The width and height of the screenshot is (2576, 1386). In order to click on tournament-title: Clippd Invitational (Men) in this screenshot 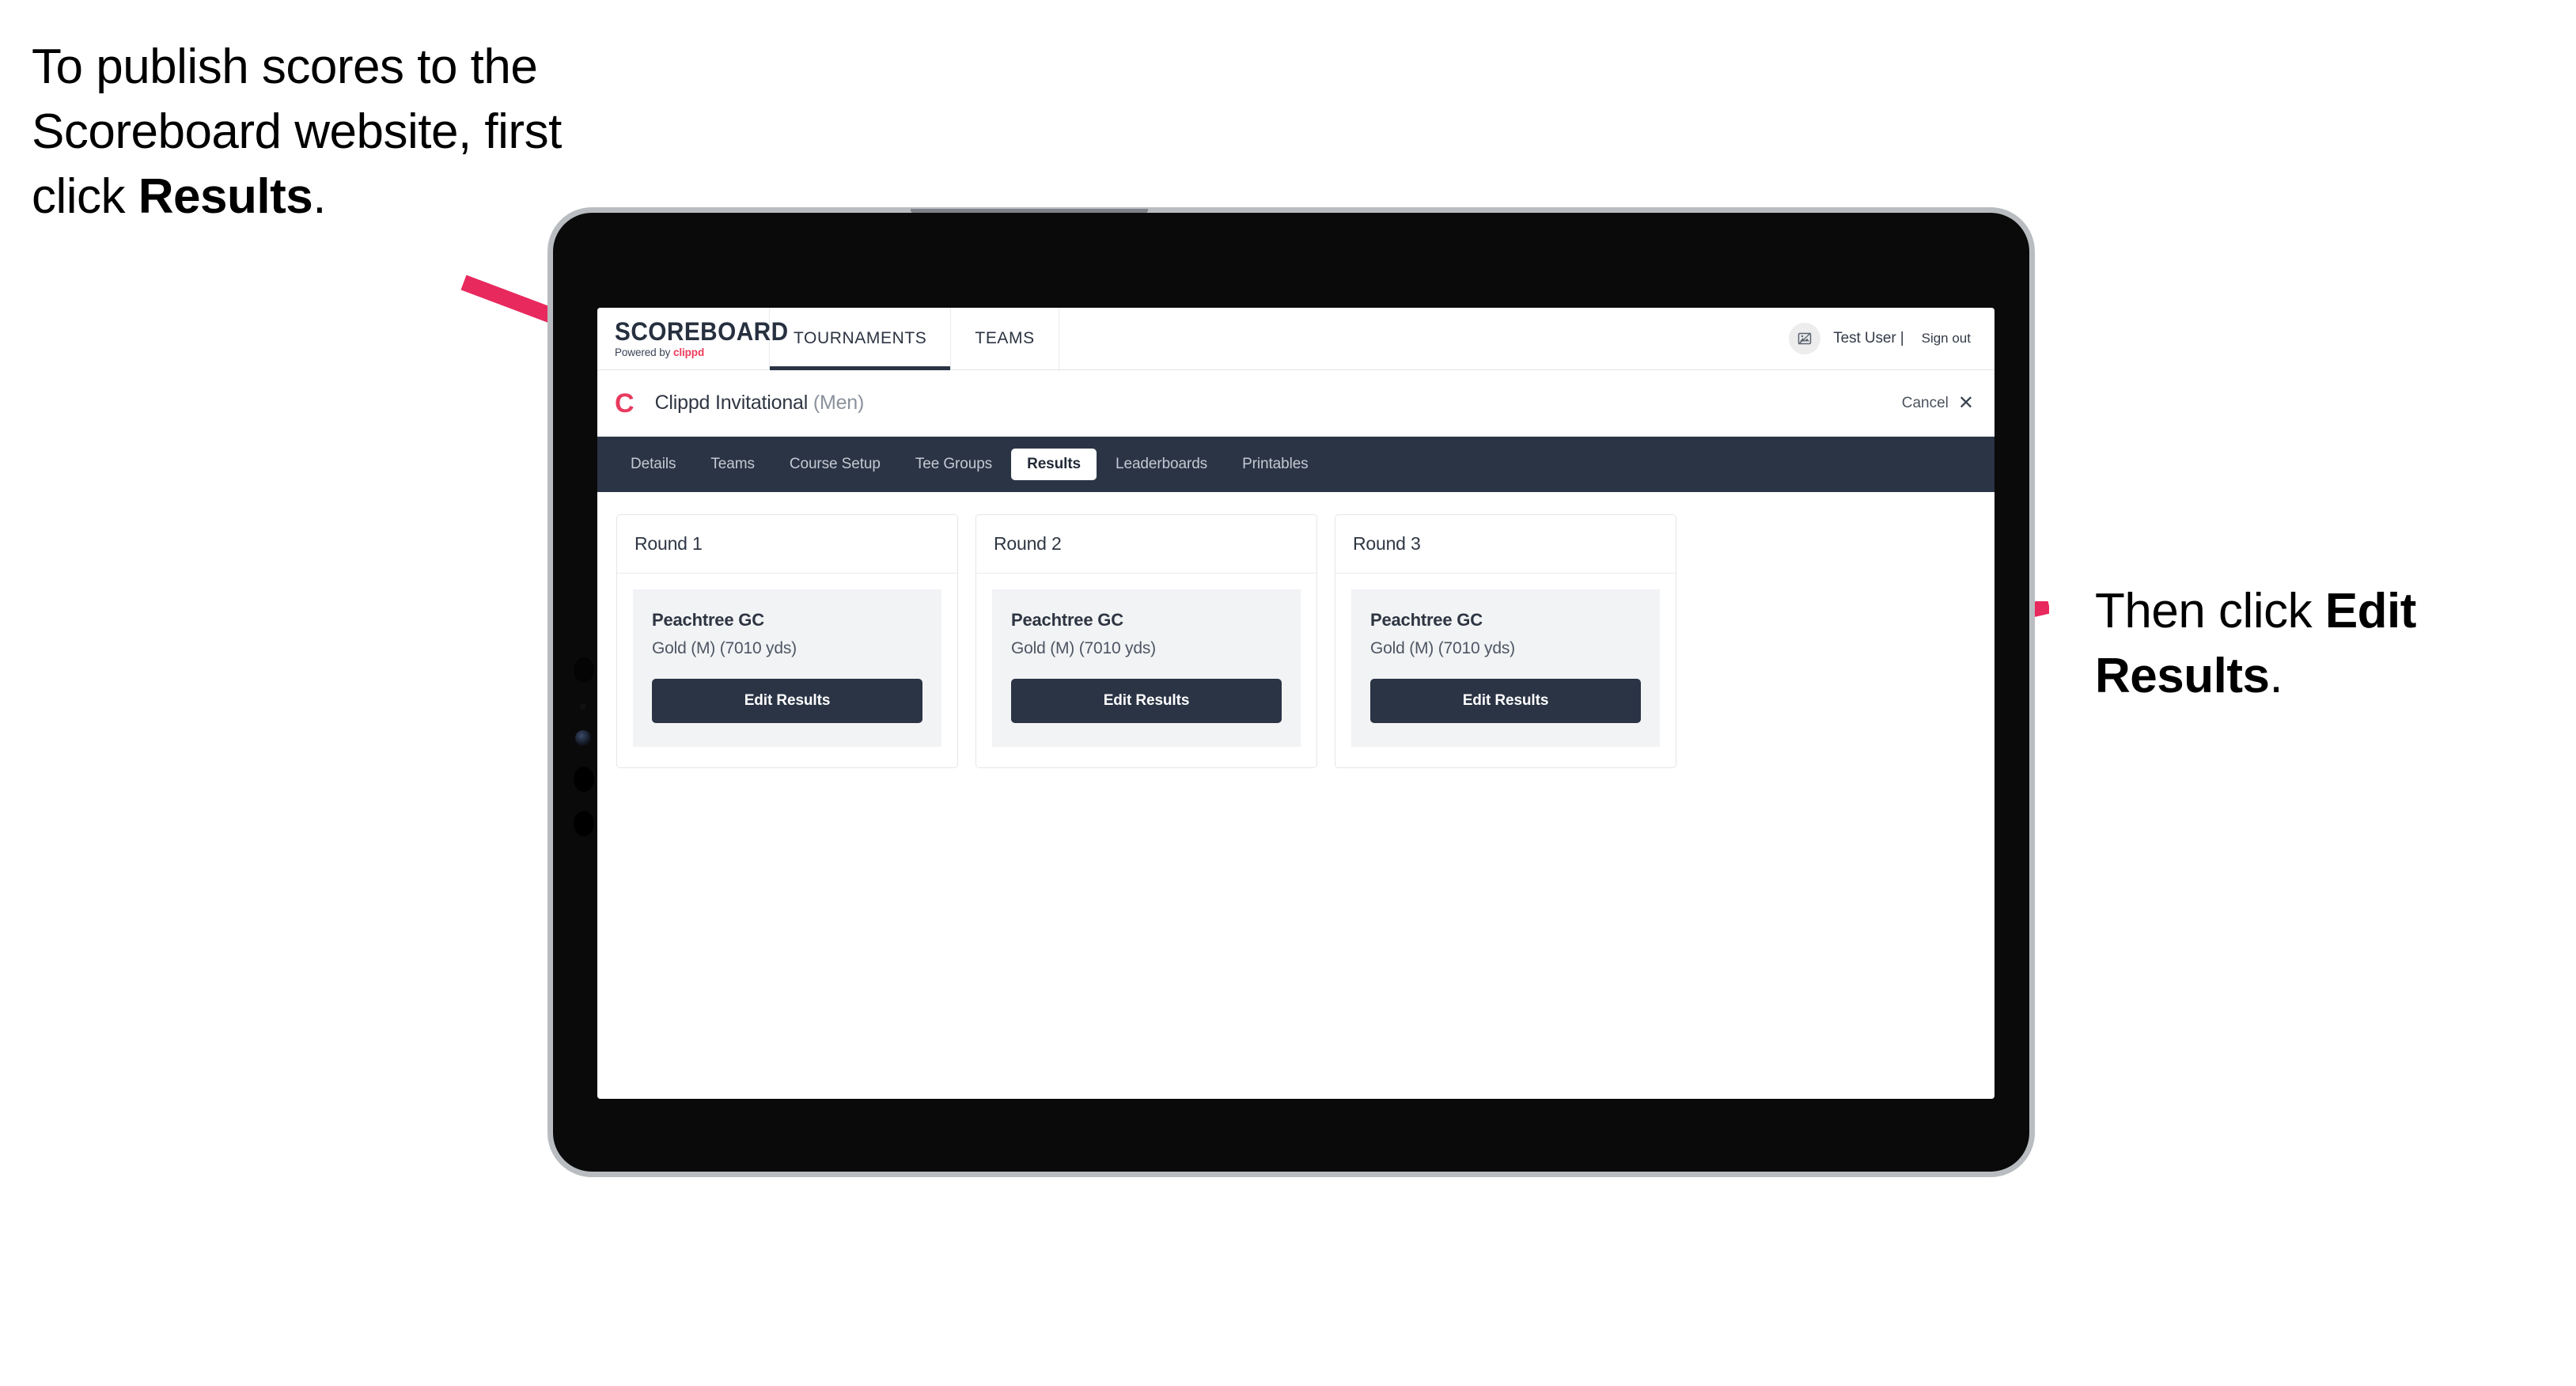, I will do `click(760, 403)`.